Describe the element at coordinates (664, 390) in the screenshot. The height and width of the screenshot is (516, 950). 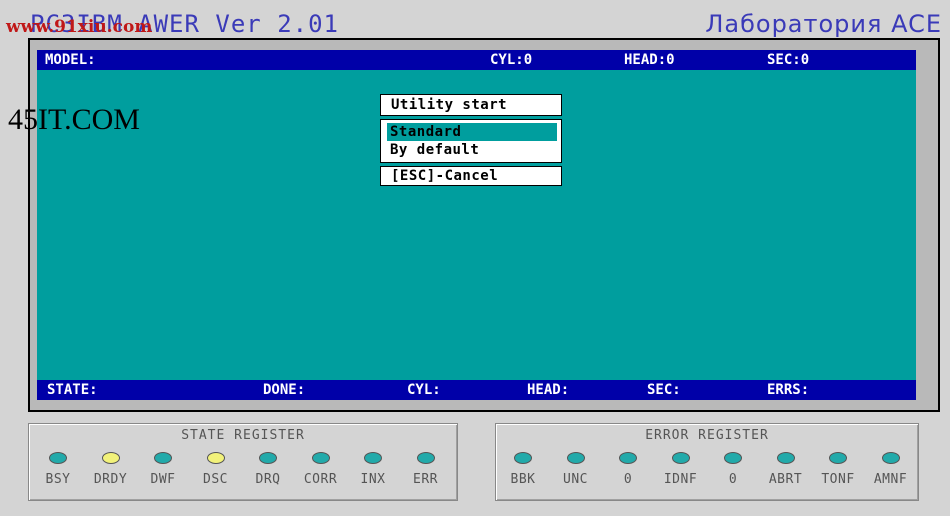
I see `sec-label: SEC:` at that location.